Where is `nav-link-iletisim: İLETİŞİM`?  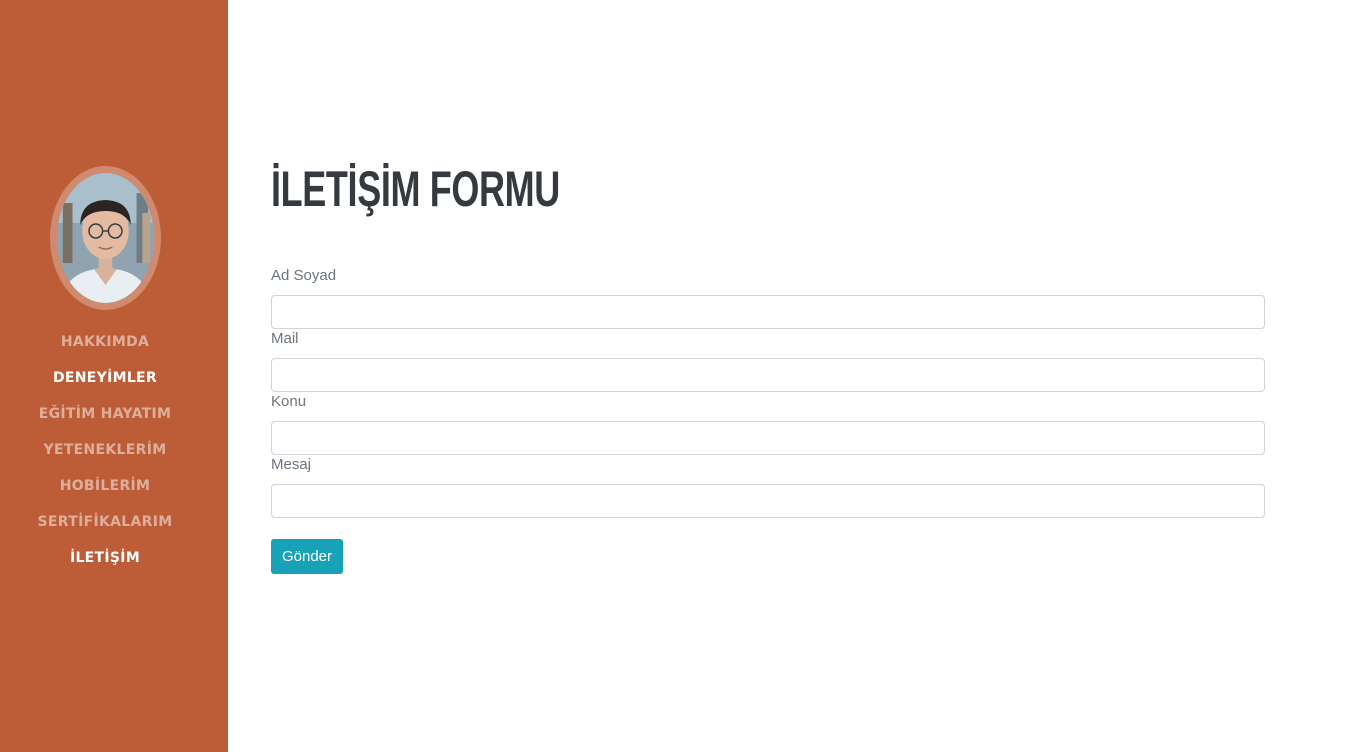
nav-link-iletisim: İLETİŞİM is located at coordinates (105, 558).